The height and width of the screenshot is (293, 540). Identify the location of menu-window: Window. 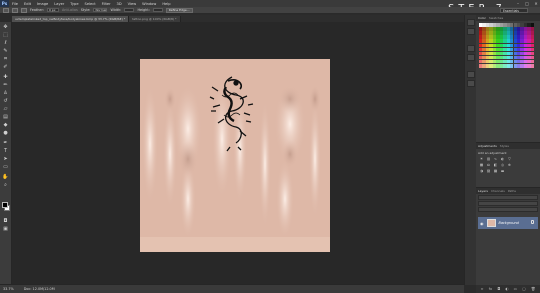
(149, 4).